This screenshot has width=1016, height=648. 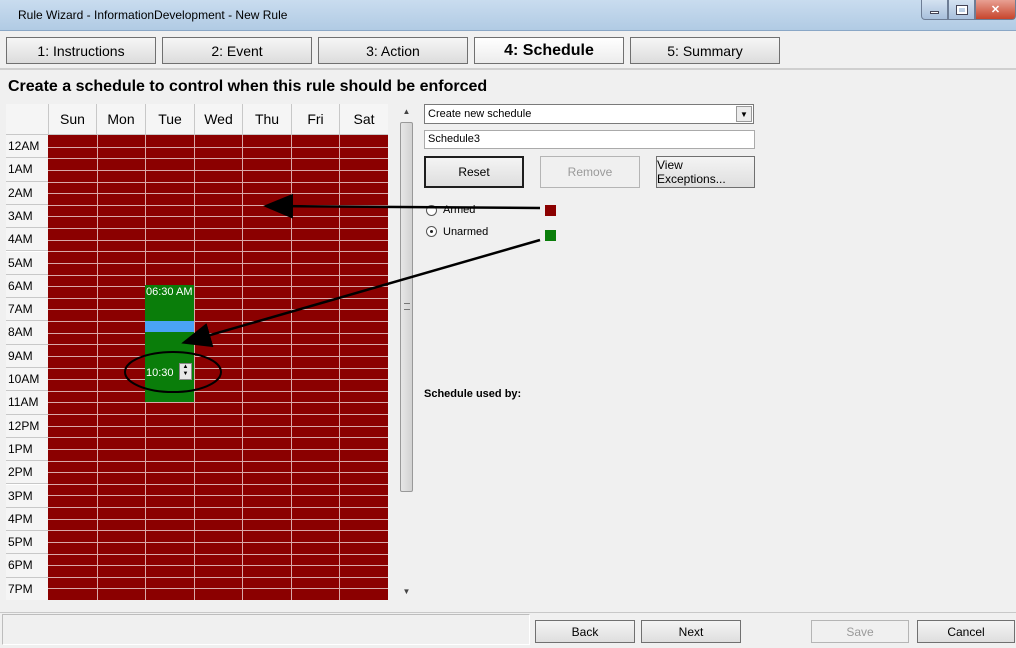 What do you see at coordinates (431, 231) in the screenshot?
I see `unarmed-radio` at bounding box center [431, 231].